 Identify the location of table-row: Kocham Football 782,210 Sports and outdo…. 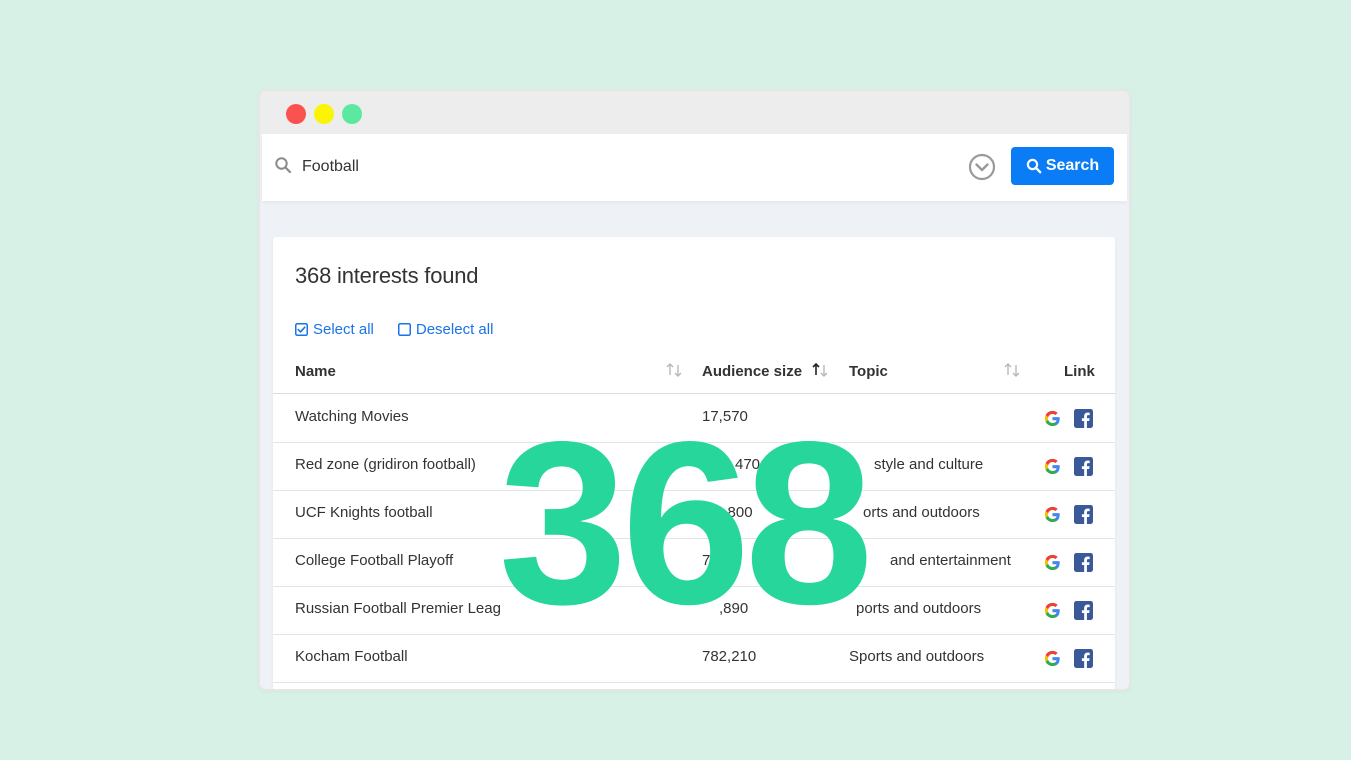
(694, 658).